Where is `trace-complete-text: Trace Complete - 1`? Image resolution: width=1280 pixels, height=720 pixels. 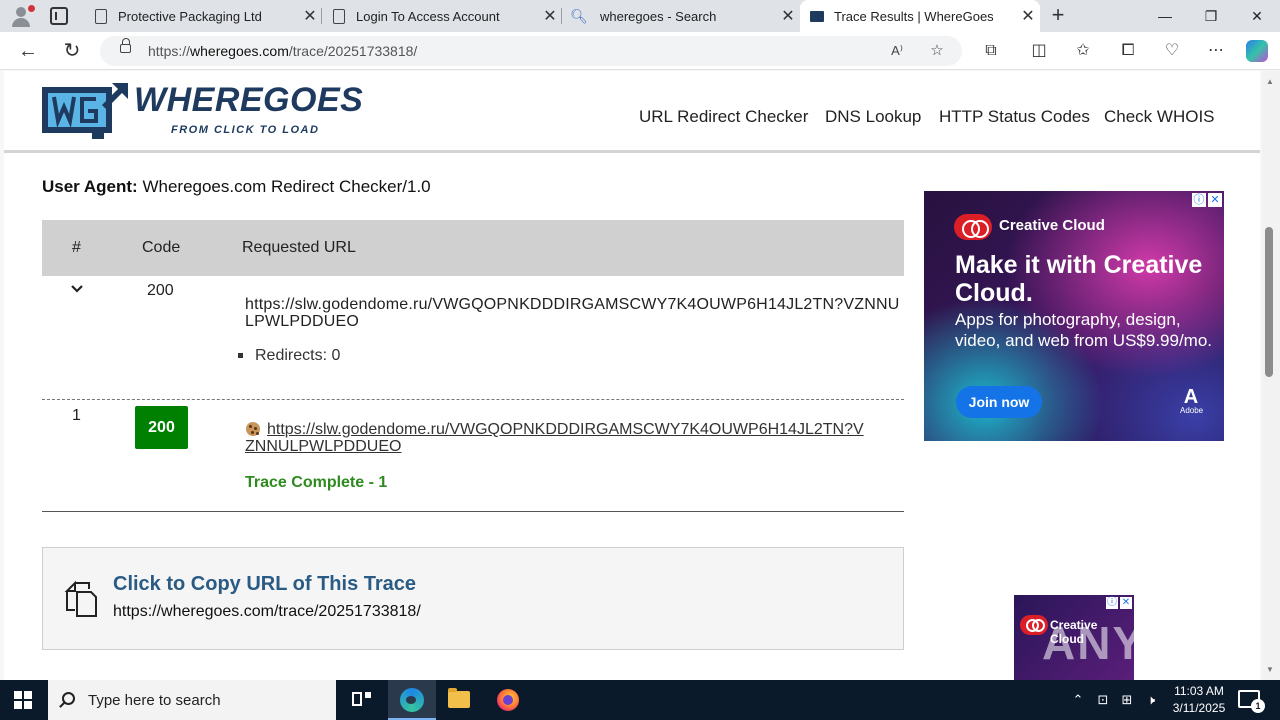
trace-complete-text: Trace Complete - 1 is located at coordinates (316, 482).